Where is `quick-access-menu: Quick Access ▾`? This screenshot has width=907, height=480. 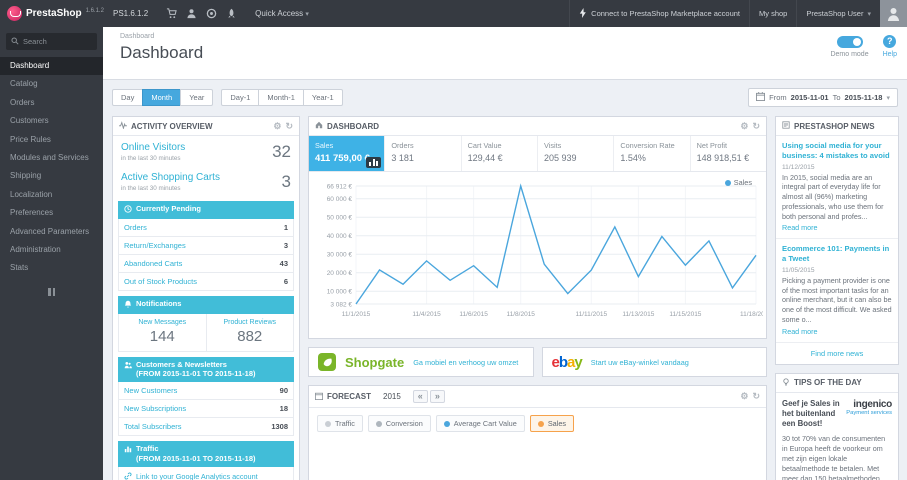 quick-access-menu: Quick Access ▾ is located at coordinates (282, 13).